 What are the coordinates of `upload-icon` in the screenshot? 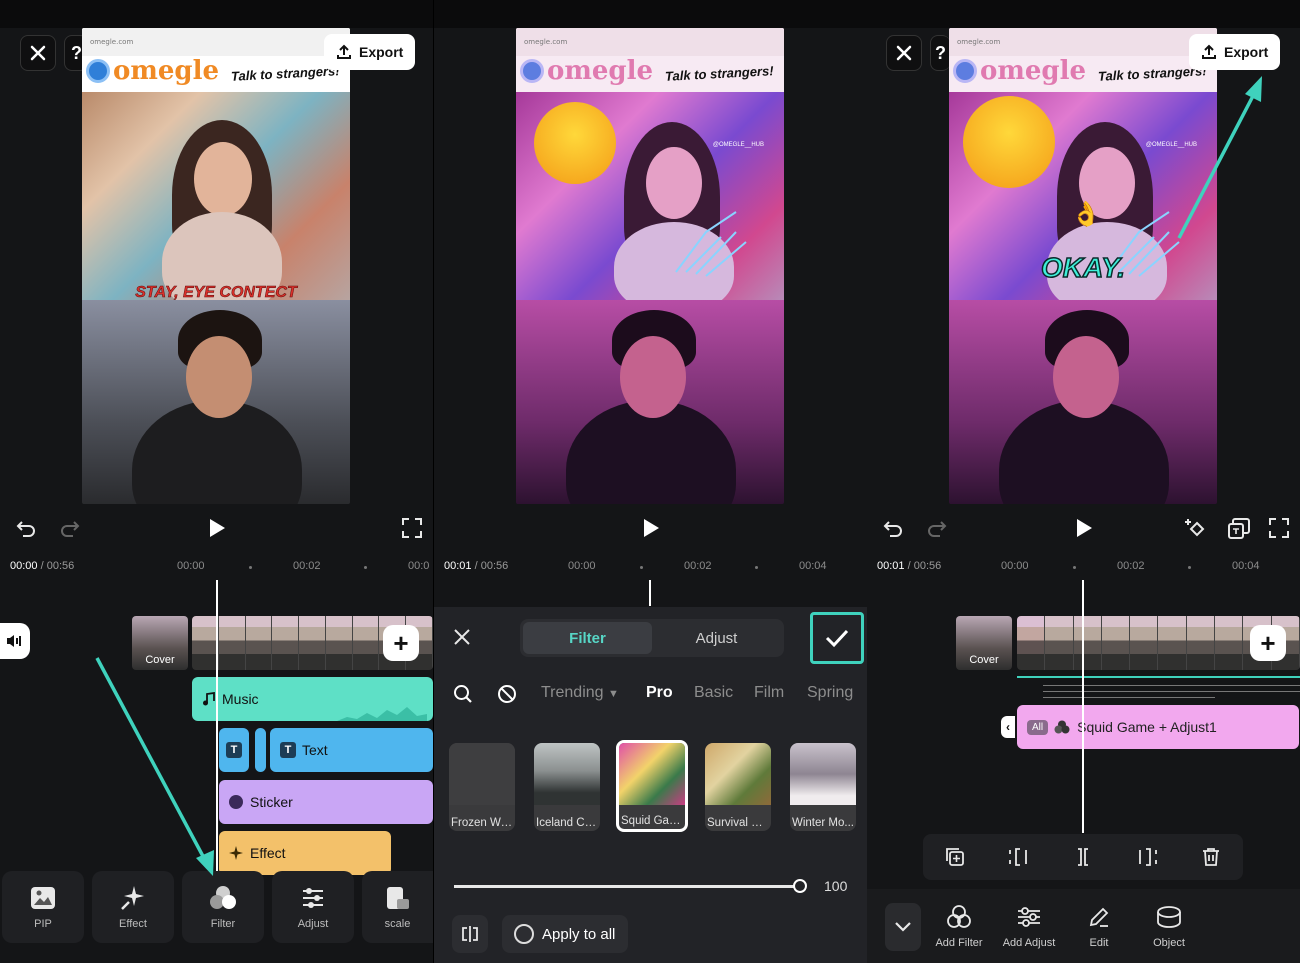 It's located at (1209, 52).